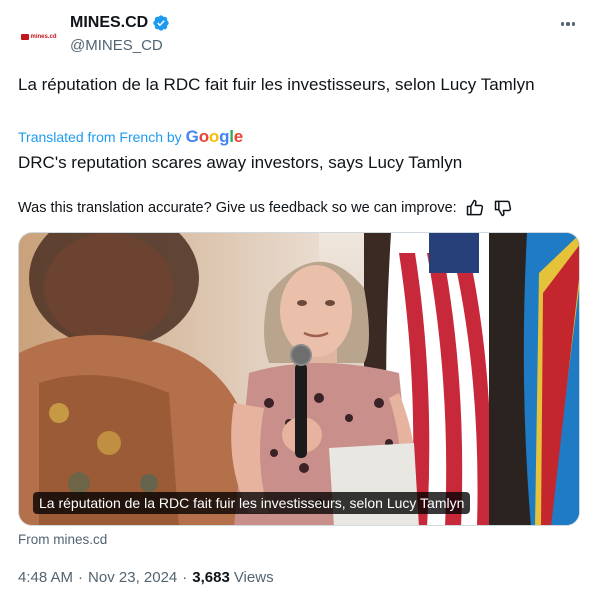 This screenshot has height=598, width=598. Describe the element at coordinates (214, 136) in the screenshot. I see `google-logo: Google` at that location.